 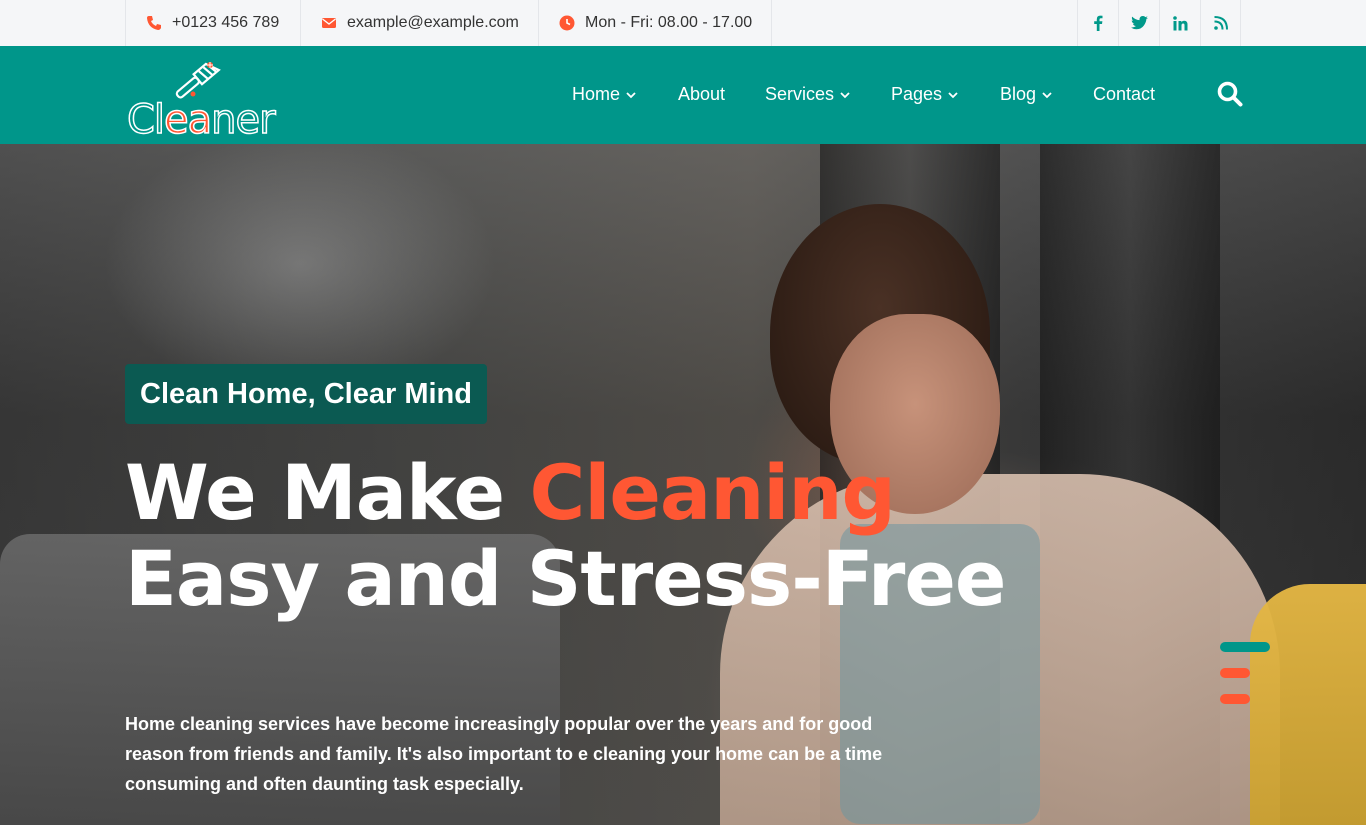 What do you see at coordinates (1097, 23) in the screenshot?
I see `facebook-icon` at bounding box center [1097, 23].